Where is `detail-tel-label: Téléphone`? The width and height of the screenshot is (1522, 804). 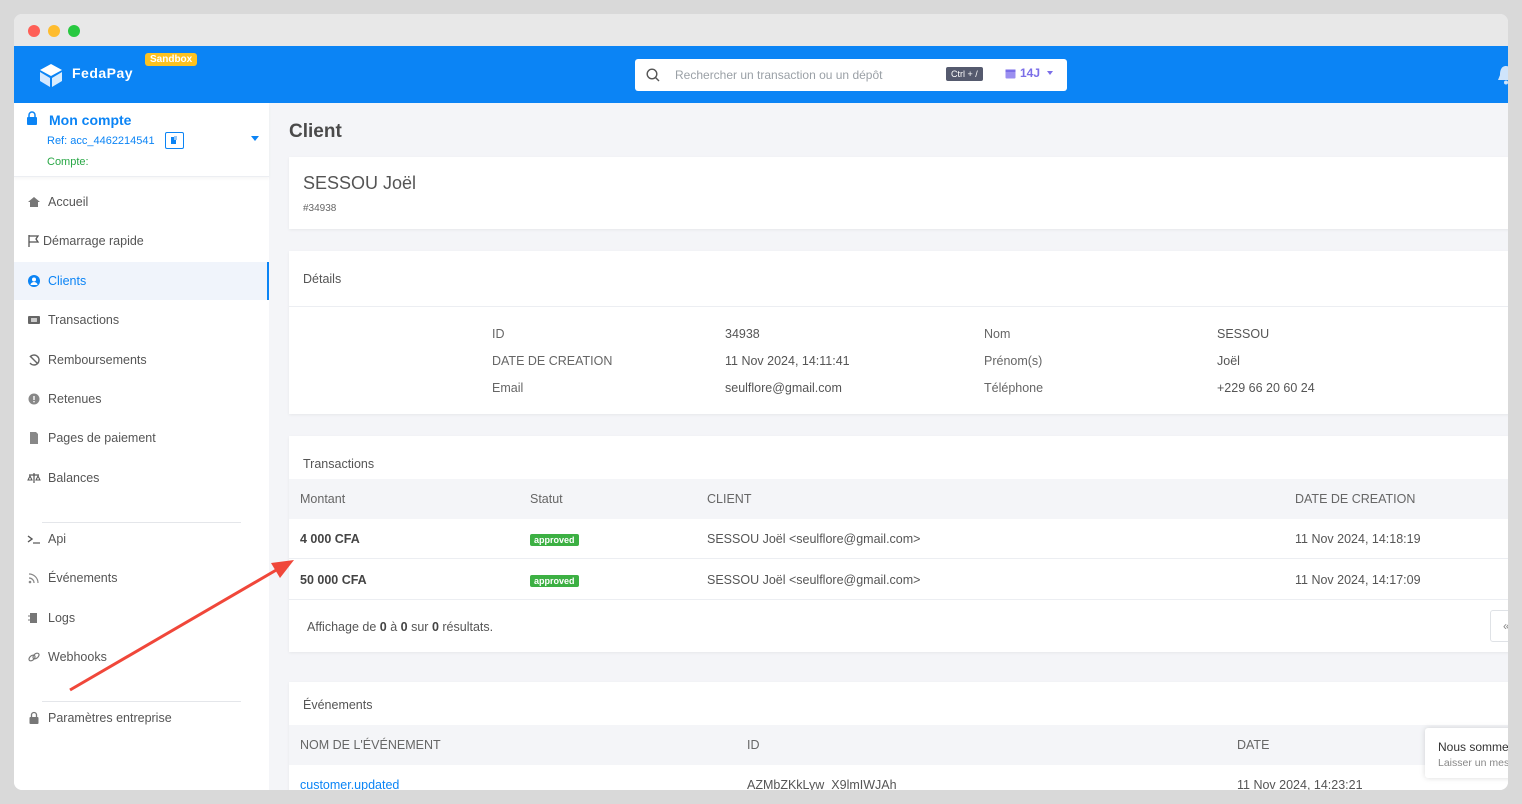 detail-tel-label: Téléphone is located at coordinates (1014, 388).